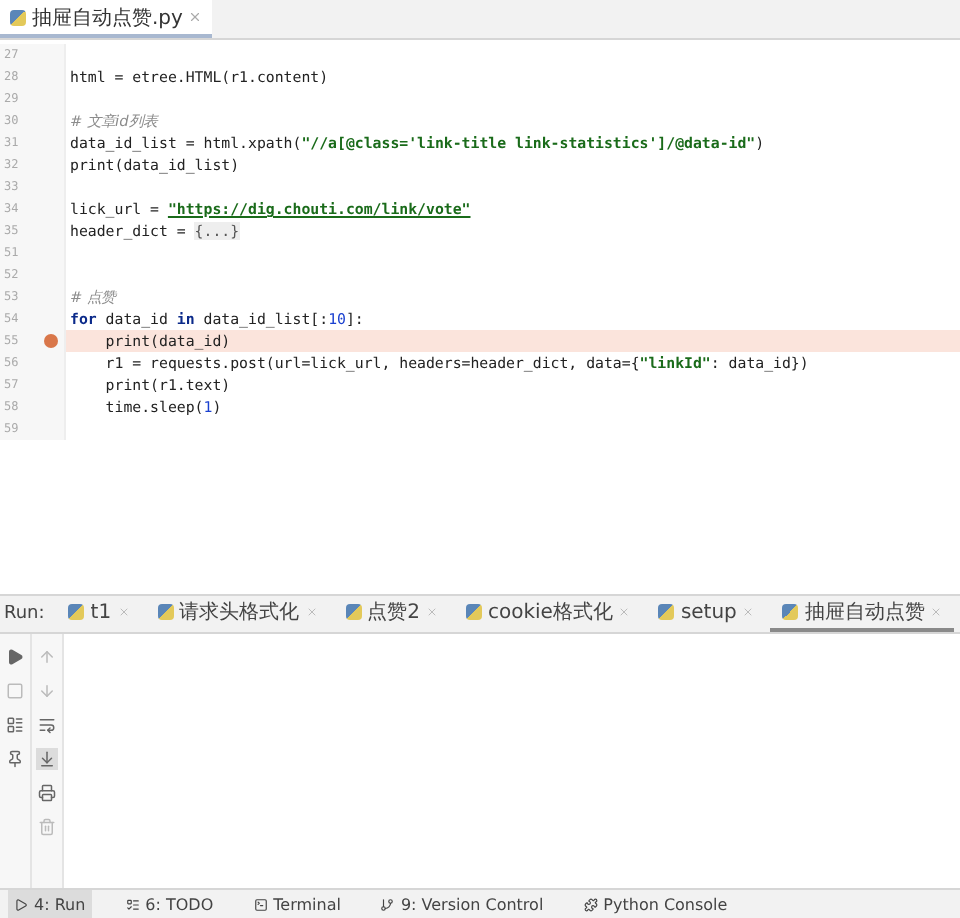  I want to click on trash-icon, so click(47, 827).